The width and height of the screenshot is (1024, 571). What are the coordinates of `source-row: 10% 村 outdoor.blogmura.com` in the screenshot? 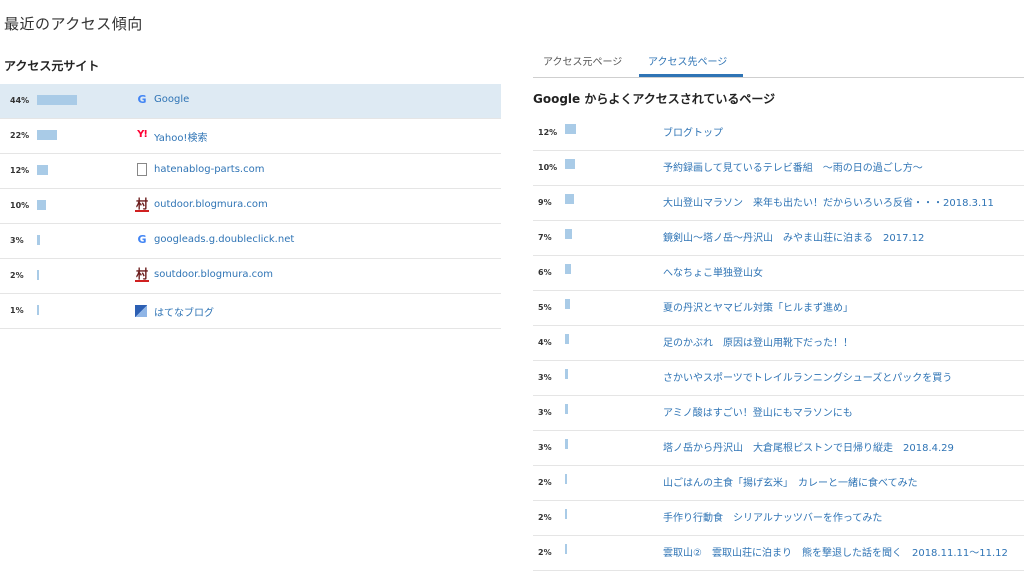 It's located at (250, 206).